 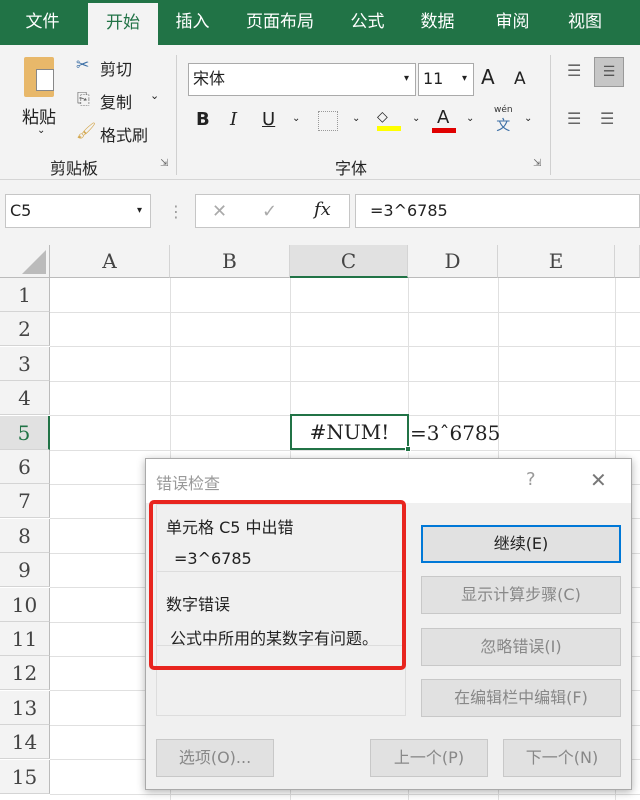 I want to click on phonetic-dropdown-icon: ⌄, so click(x=528, y=118).